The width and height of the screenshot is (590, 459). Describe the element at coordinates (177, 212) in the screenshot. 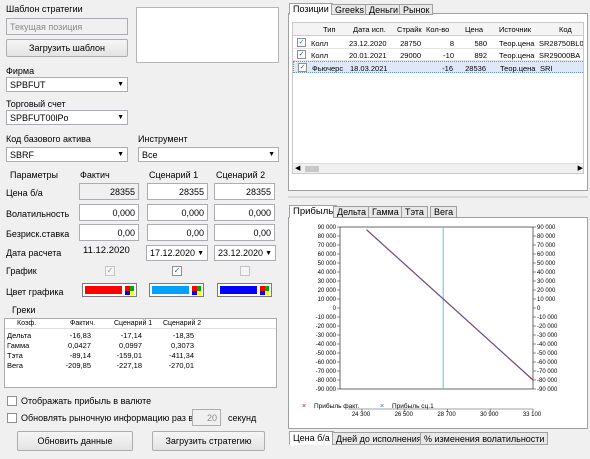

I see `vol-s1-field: 0,000` at that location.